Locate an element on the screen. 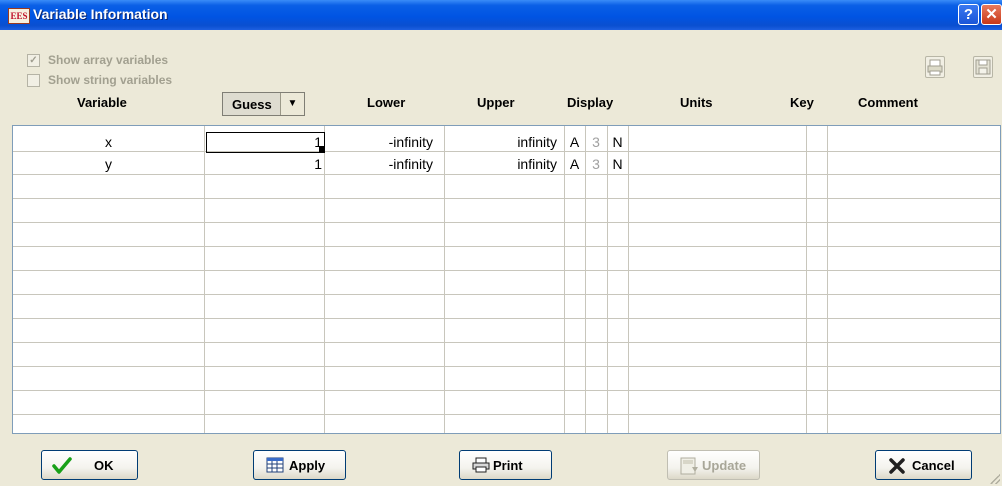 This screenshot has width=1002, height=486. ok-button-label: OK is located at coordinates (104, 465).